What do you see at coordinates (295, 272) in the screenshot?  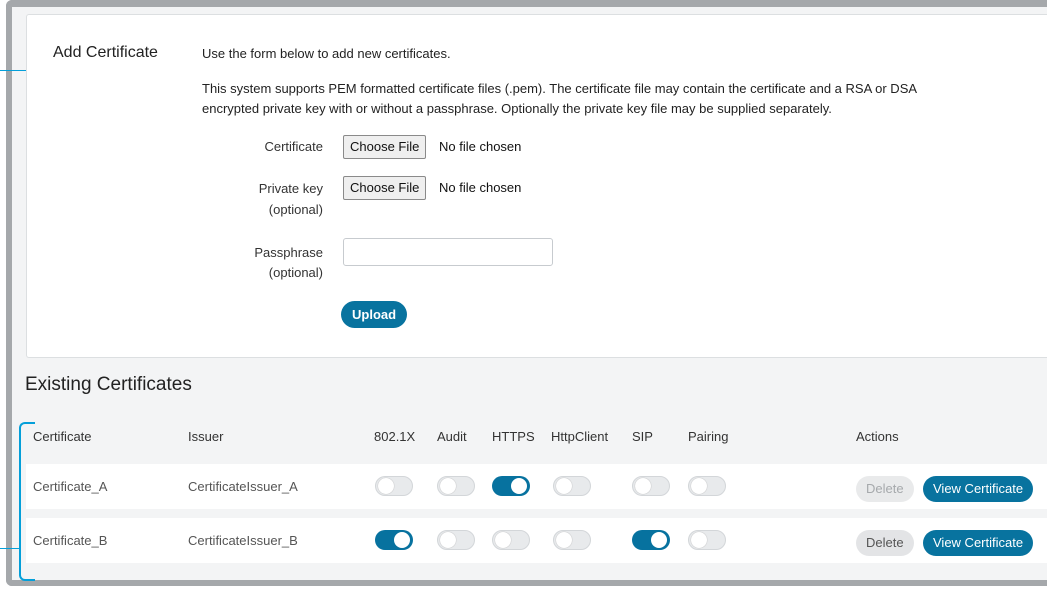 I see `passphrase-optional-label: (optional)` at bounding box center [295, 272].